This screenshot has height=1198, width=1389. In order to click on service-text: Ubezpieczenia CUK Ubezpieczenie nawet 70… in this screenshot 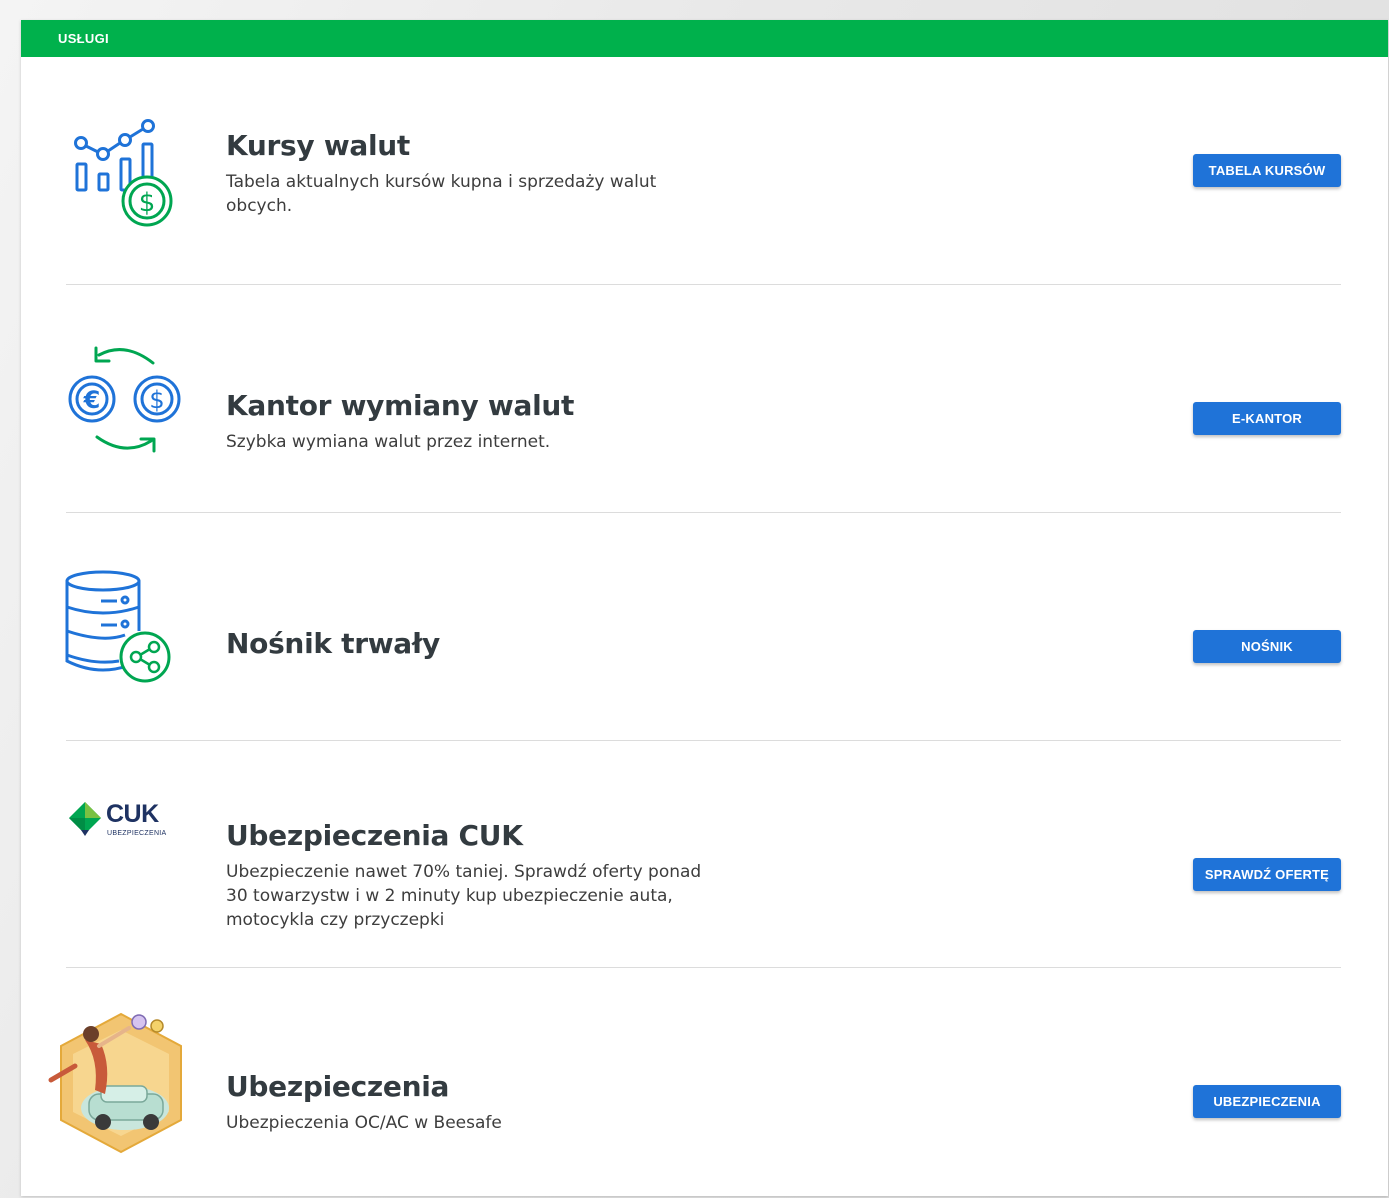, I will do `click(486, 875)`.